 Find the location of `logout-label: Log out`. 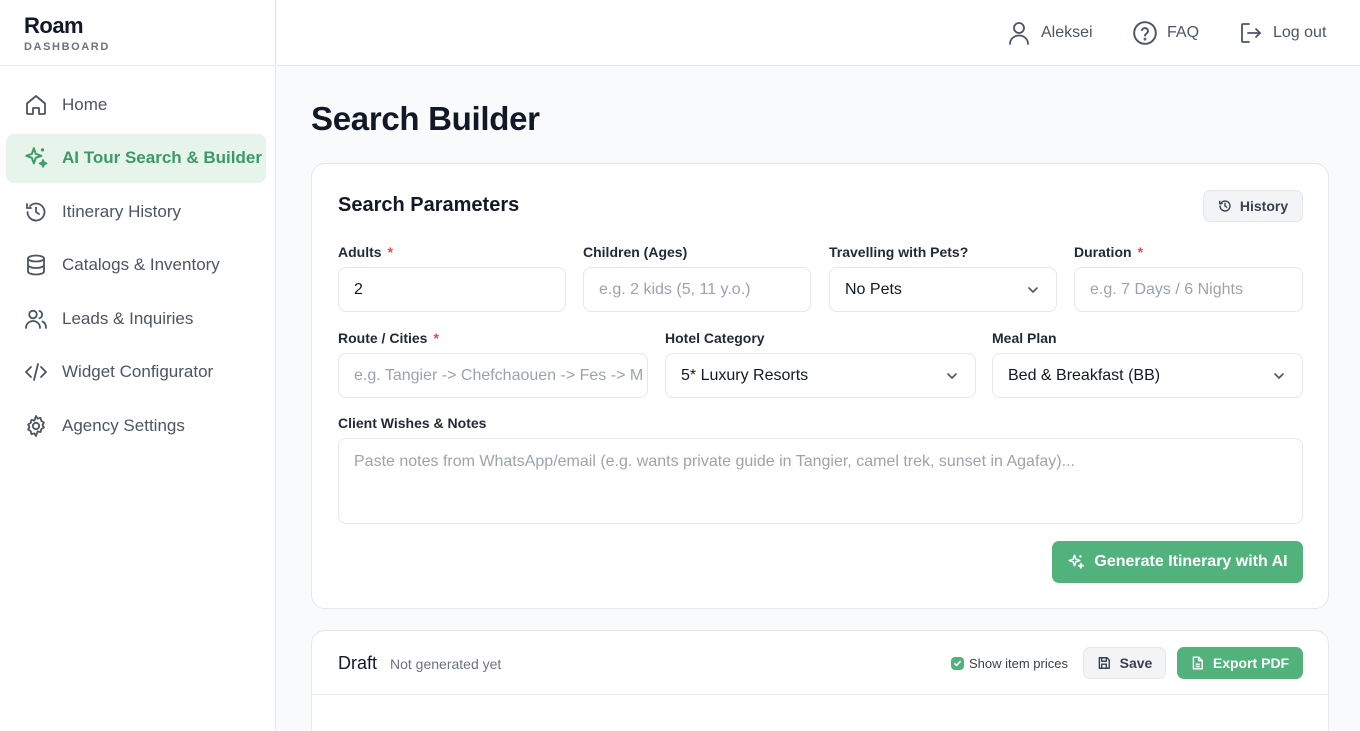

logout-label: Log out is located at coordinates (1300, 32).